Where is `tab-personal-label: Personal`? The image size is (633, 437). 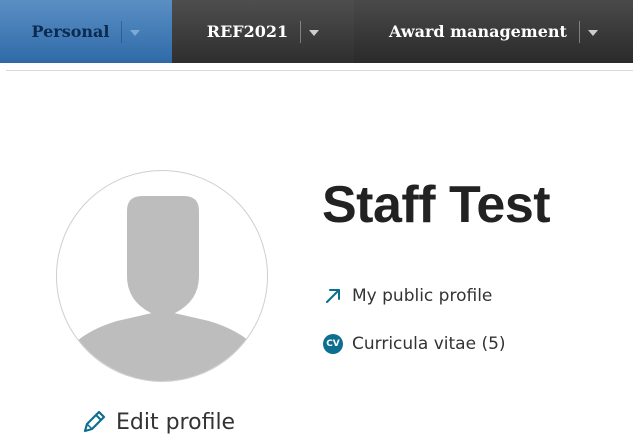 tab-personal-label: Personal is located at coordinates (70, 31).